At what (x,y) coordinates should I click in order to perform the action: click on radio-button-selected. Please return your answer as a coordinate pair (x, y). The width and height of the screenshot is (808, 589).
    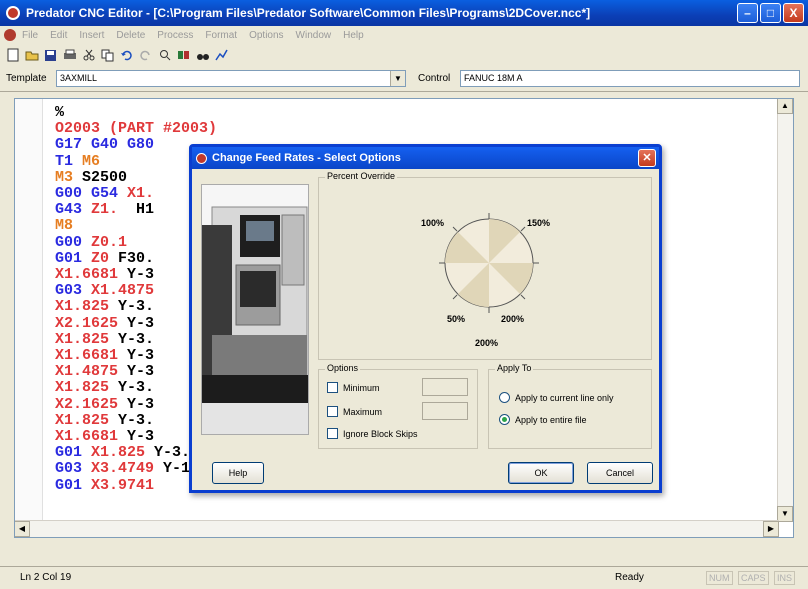
    Looking at the image, I should click on (504, 419).